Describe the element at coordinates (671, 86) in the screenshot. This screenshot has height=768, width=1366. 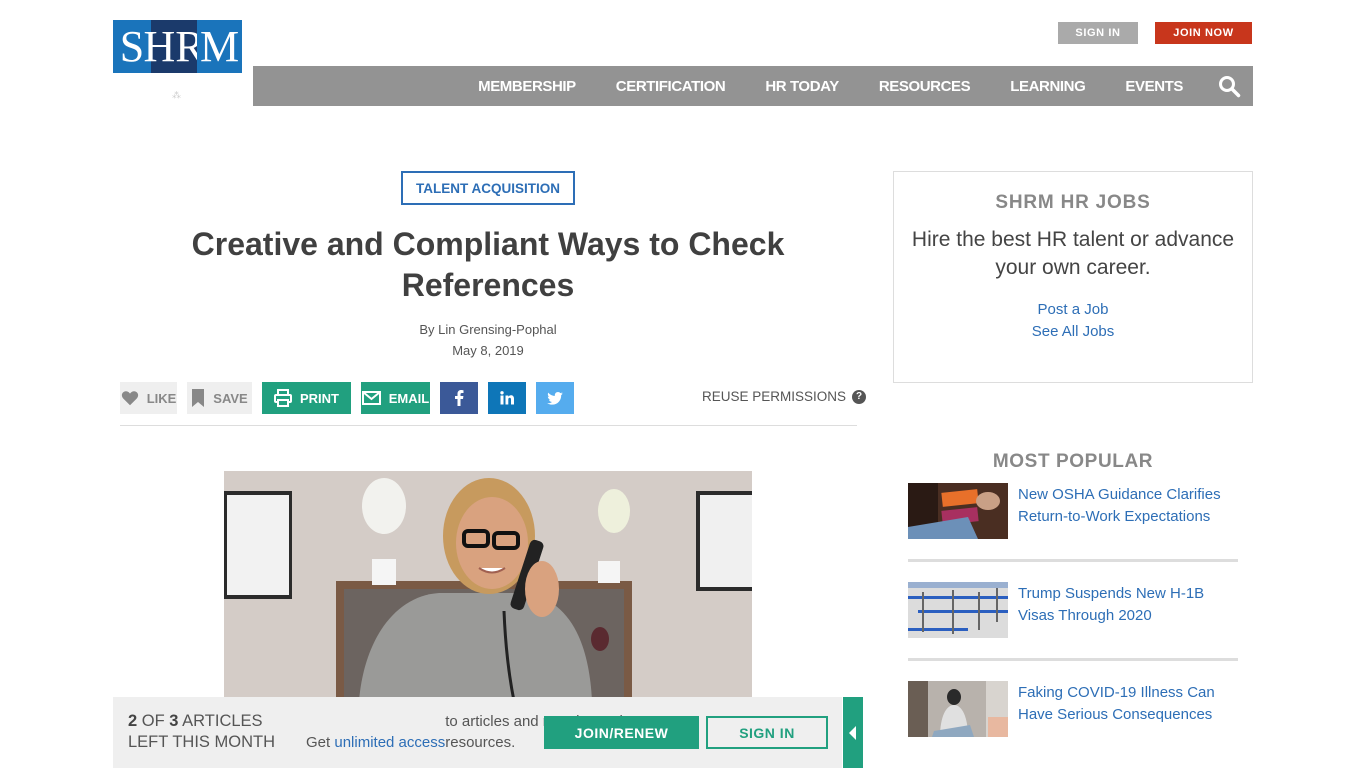
I see `nav-certification: CERTIFICATION` at that location.